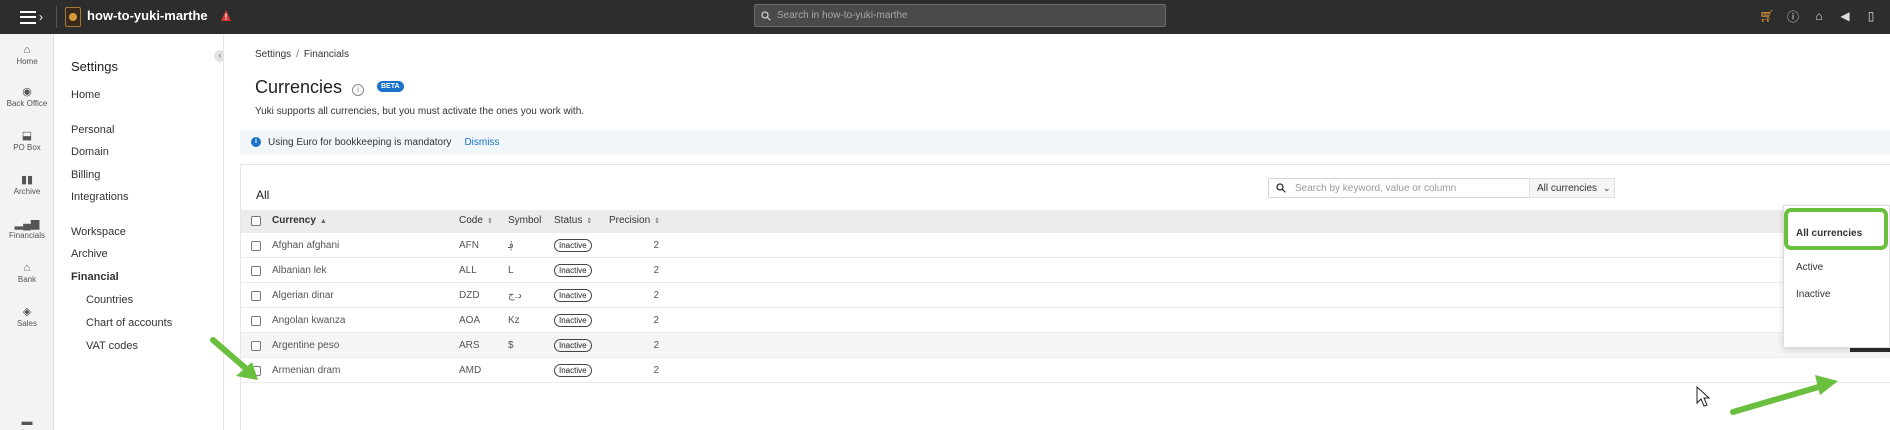  Describe the element at coordinates (56, 17) in the screenshot. I see `divider` at that location.